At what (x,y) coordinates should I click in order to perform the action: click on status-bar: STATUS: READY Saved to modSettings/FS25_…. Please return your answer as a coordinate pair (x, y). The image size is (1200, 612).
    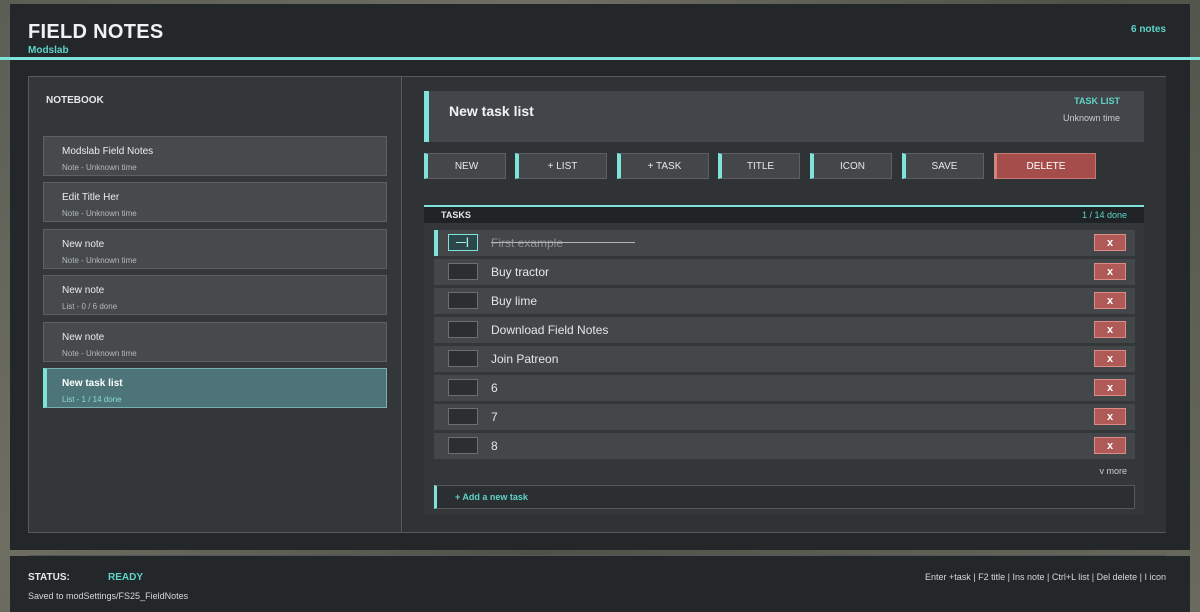
    Looking at the image, I should click on (600, 584).